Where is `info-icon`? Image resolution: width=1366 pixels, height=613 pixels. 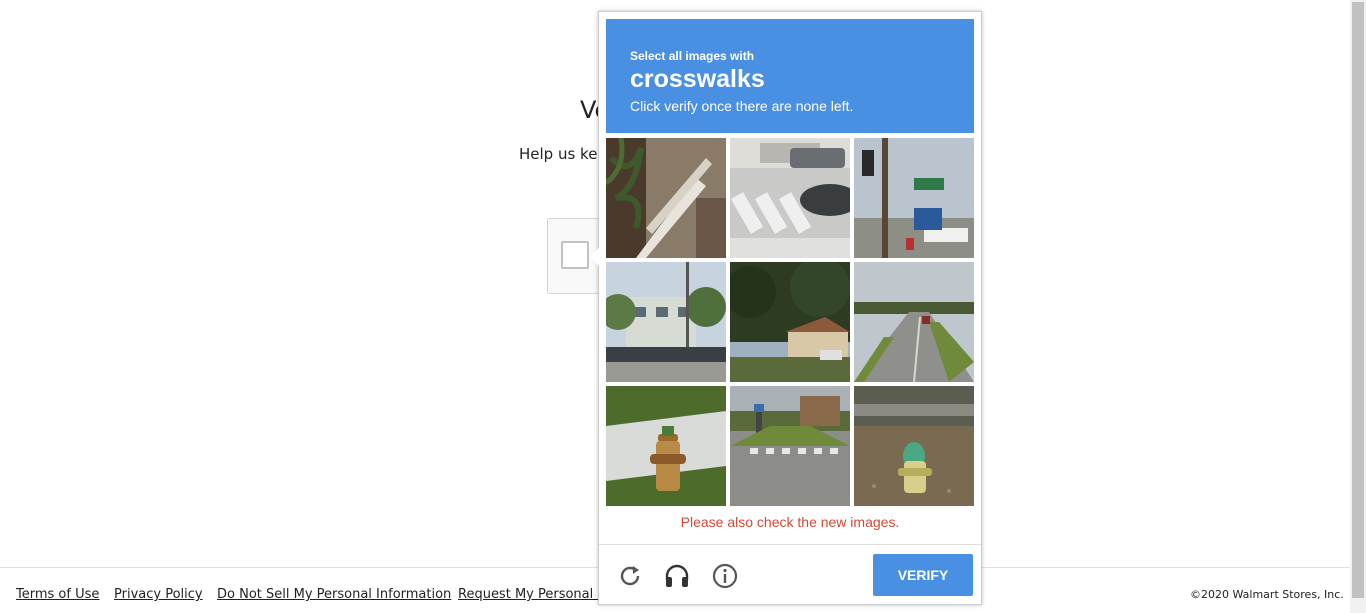
info-icon is located at coordinates (725, 576).